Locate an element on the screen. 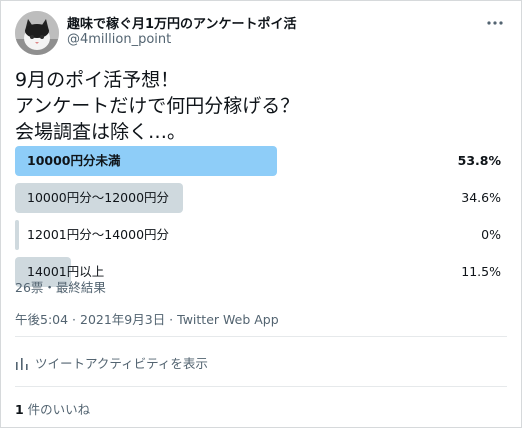 This screenshot has width=522, height=428. activity-chart-icon is located at coordinates (22, 363).